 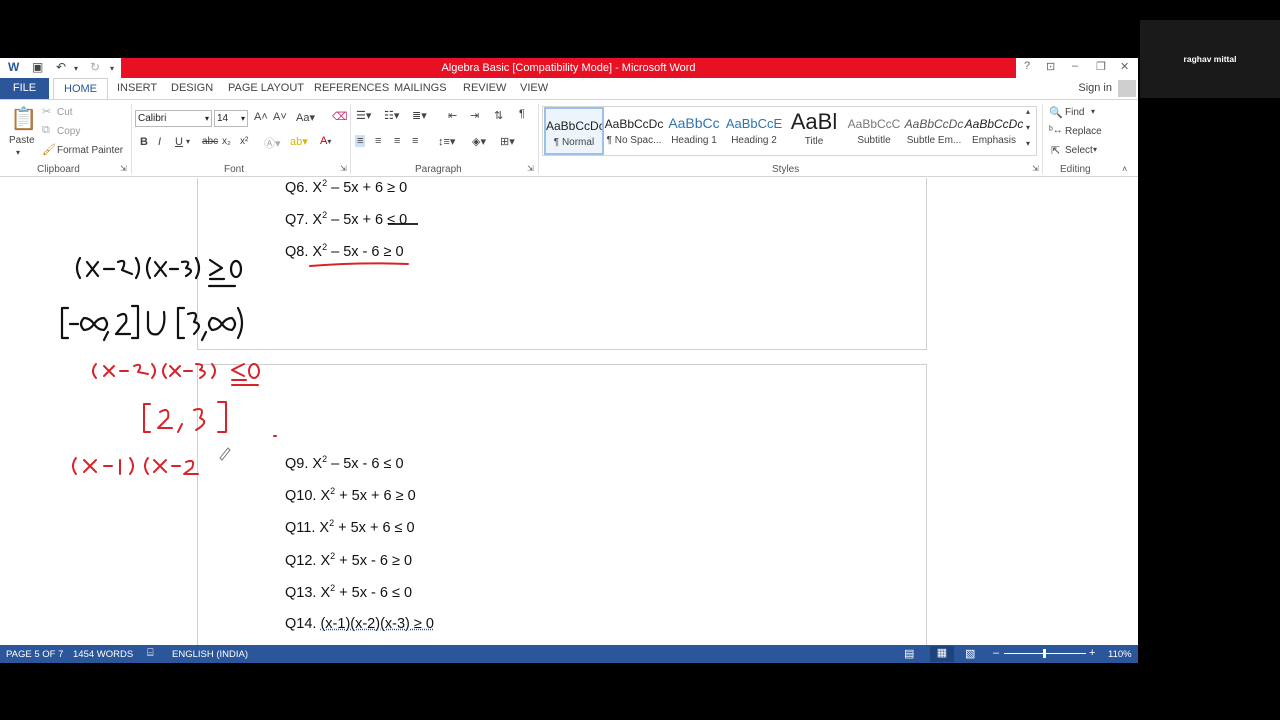 I want to click on collapse-ribbon-icon: ˄, so click(x=1124, y=169).